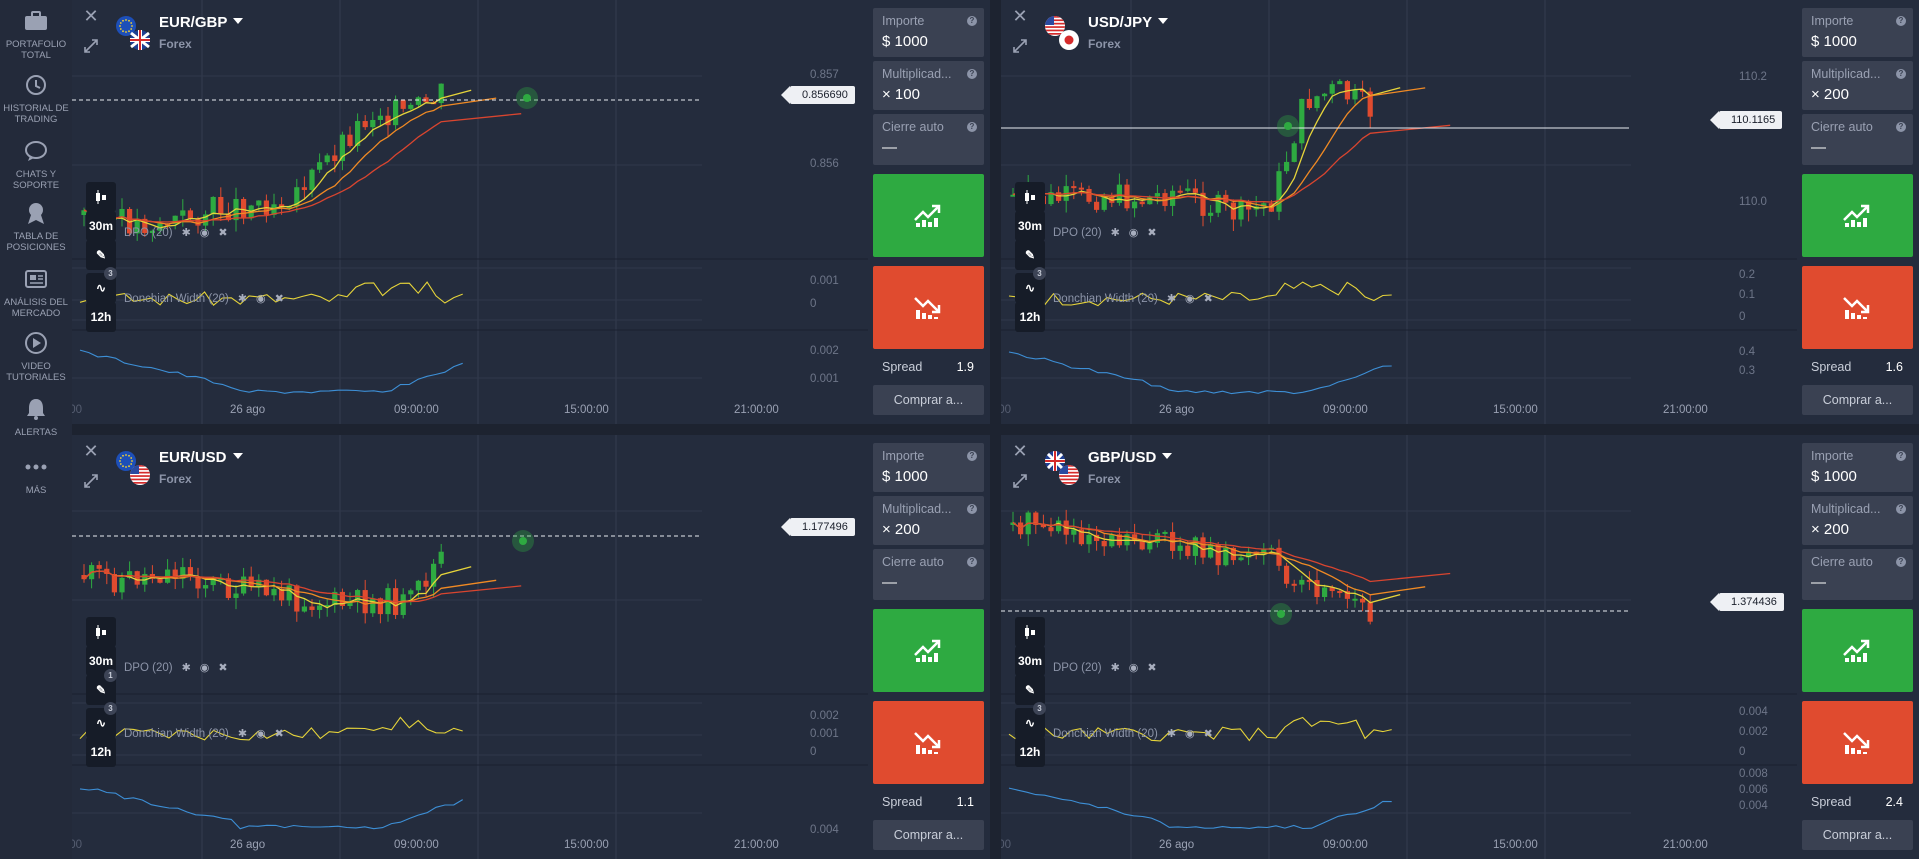 Image resolution: width=1919 pixels, height=859 pixels. I want to click on asset-selector: EUR/GBP, so click(201, 22).